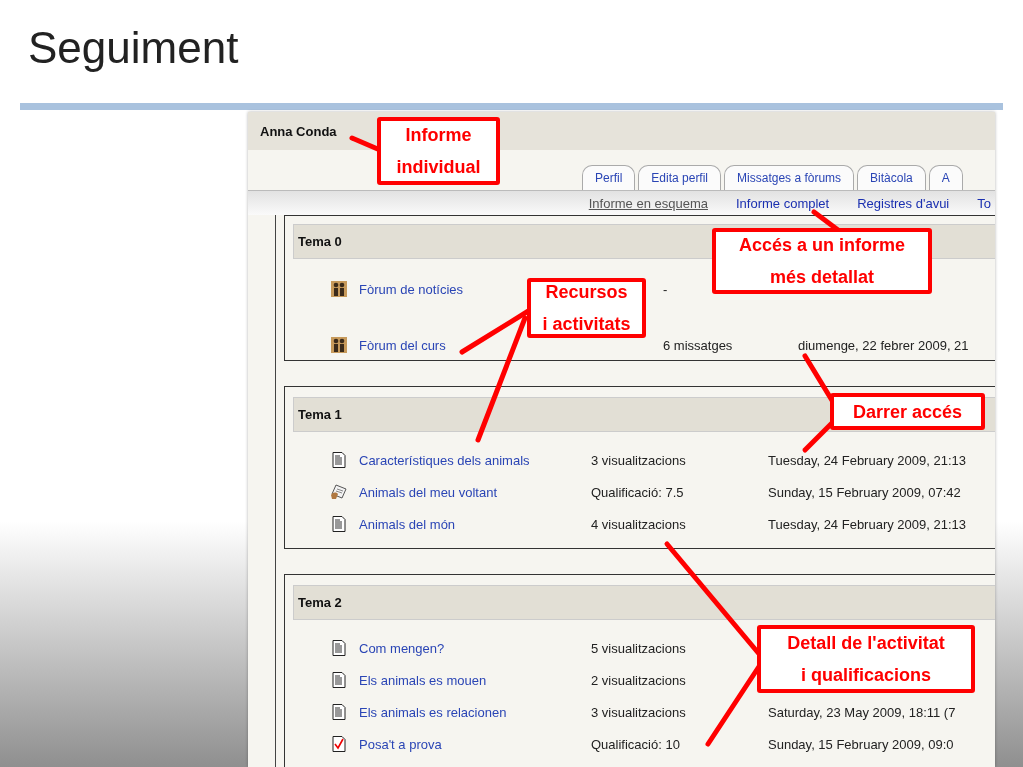 This screenshot has height=767, width=1023. Describe the element at coordinates (866, 643) in the screenshot. I see `callout-text: Detall de l'activitat` at that location.